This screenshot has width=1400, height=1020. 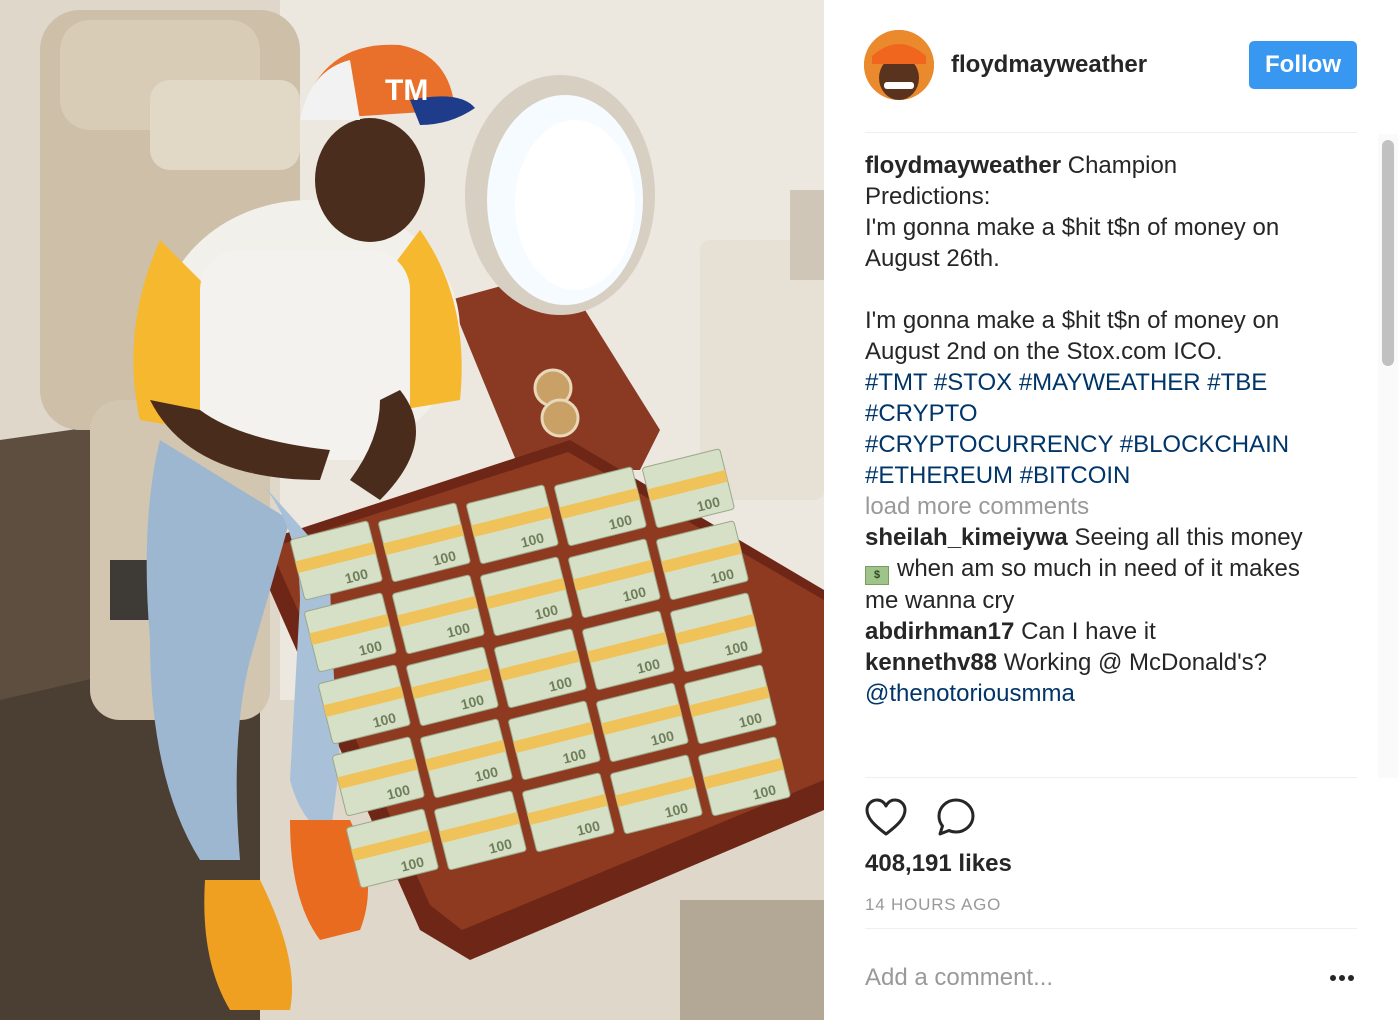 What do you see at coordinates (1388, 253) in the screenshot?
I see `scrollbar-thumb` at bounding box center [1388, 253].